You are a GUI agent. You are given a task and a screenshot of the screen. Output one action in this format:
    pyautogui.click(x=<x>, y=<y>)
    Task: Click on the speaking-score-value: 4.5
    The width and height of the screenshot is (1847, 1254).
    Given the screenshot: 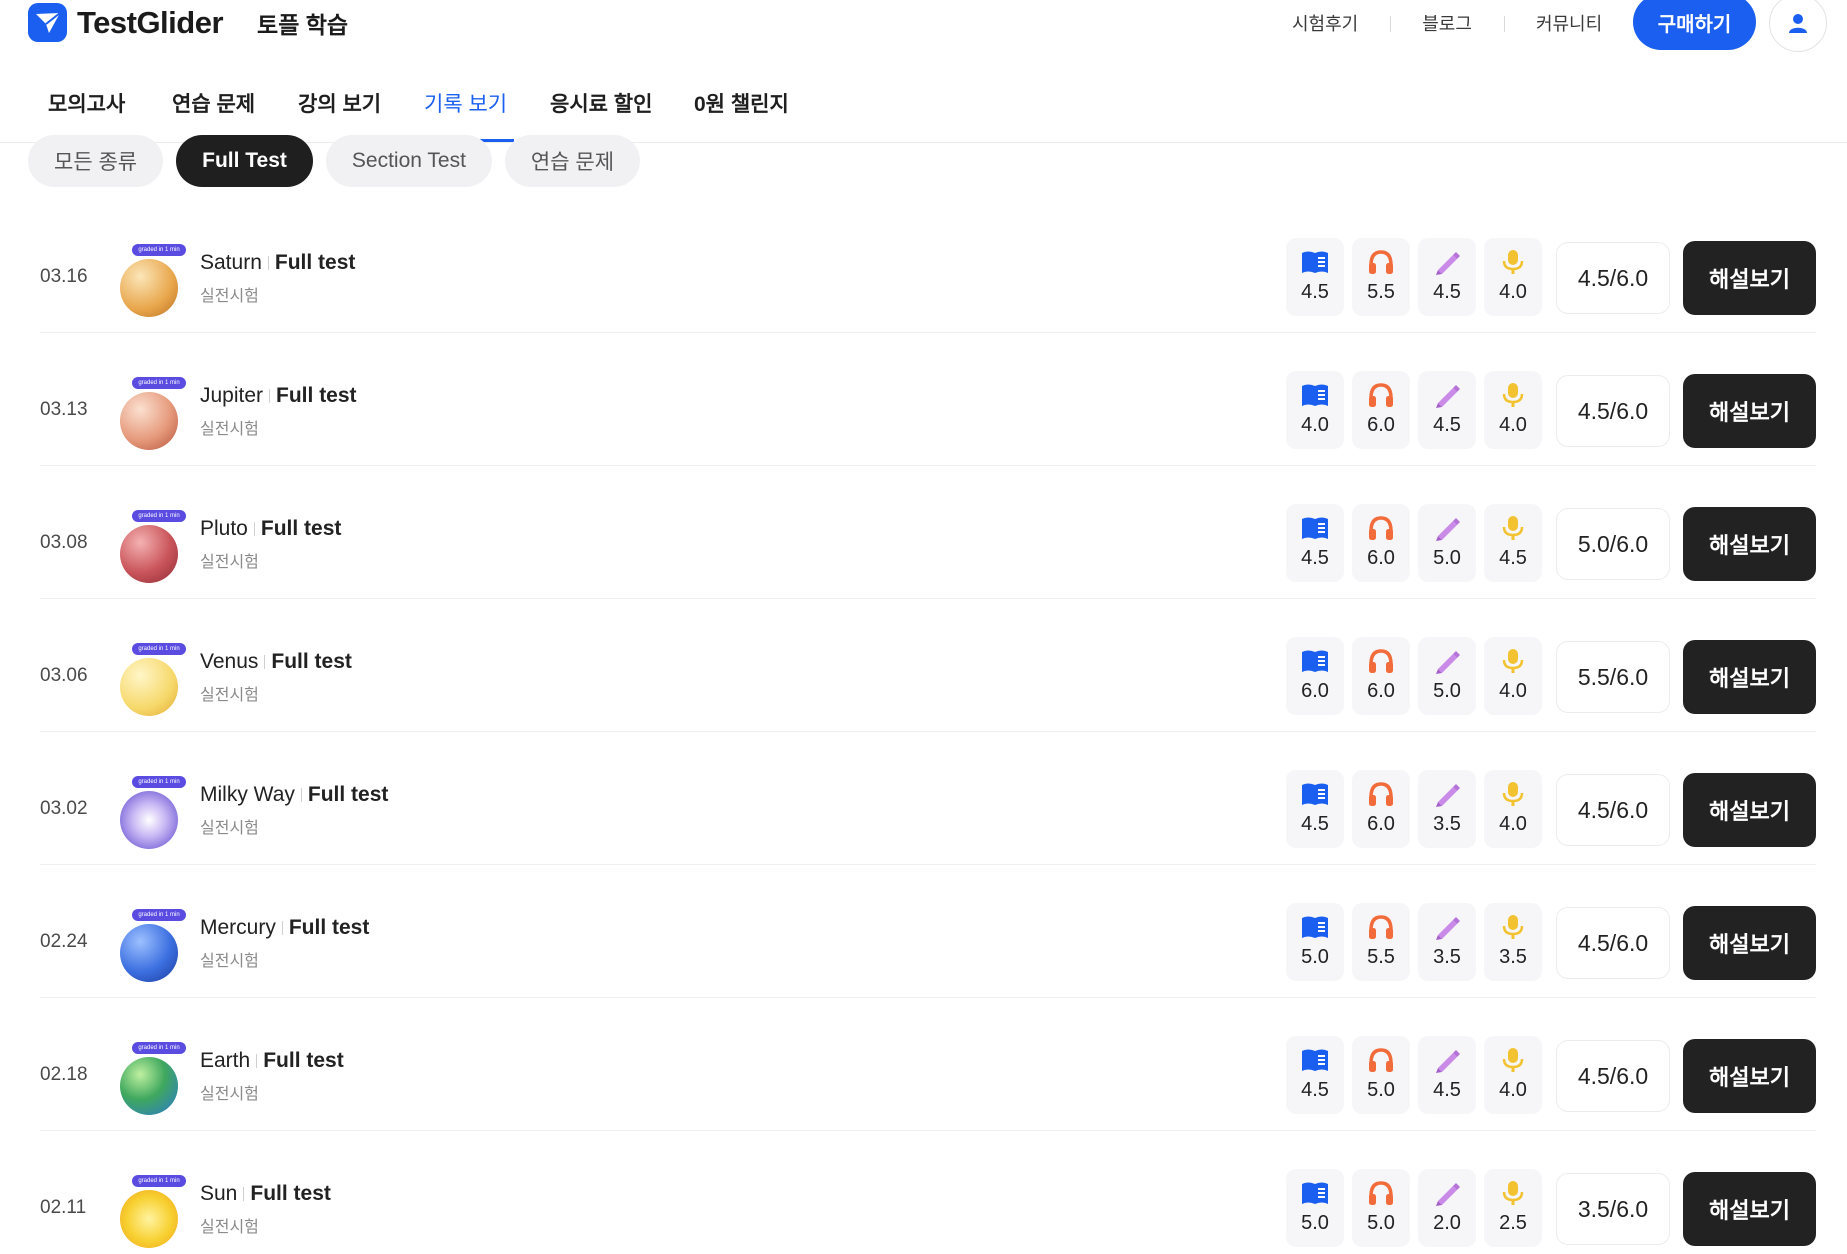 What is the action you would take?
    pyautogui.click(x=1513, y=558)
    